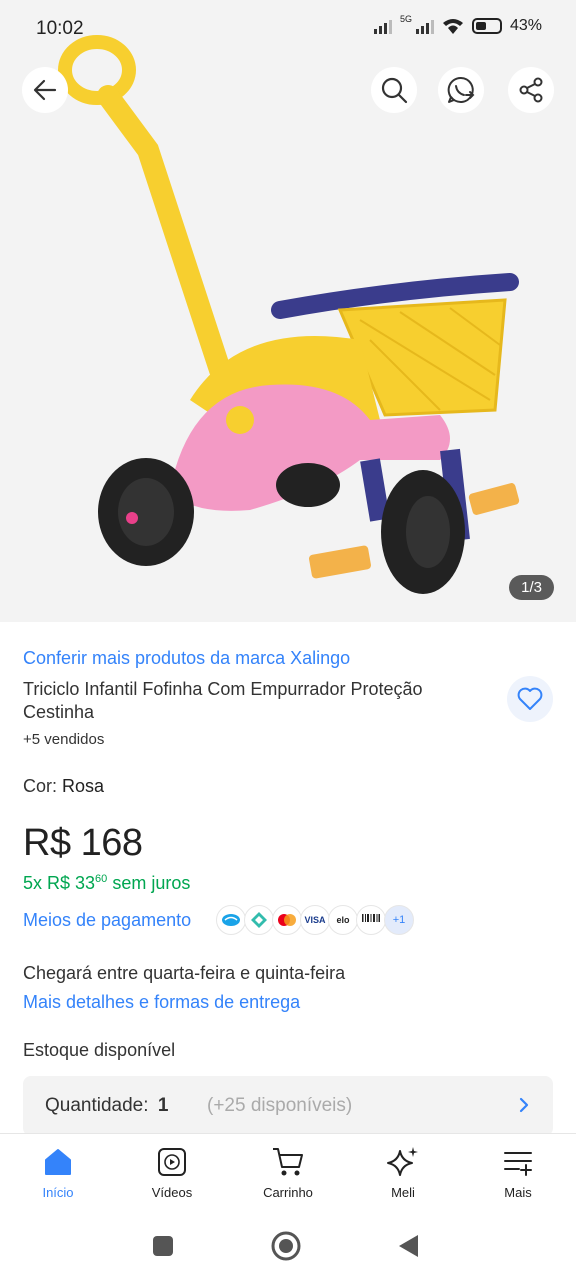 The height and width of the screenshot is (1280, 576). Describe the element at coordinates (405, 19) in the screenshot. I see `network-label: 5G` at that location.